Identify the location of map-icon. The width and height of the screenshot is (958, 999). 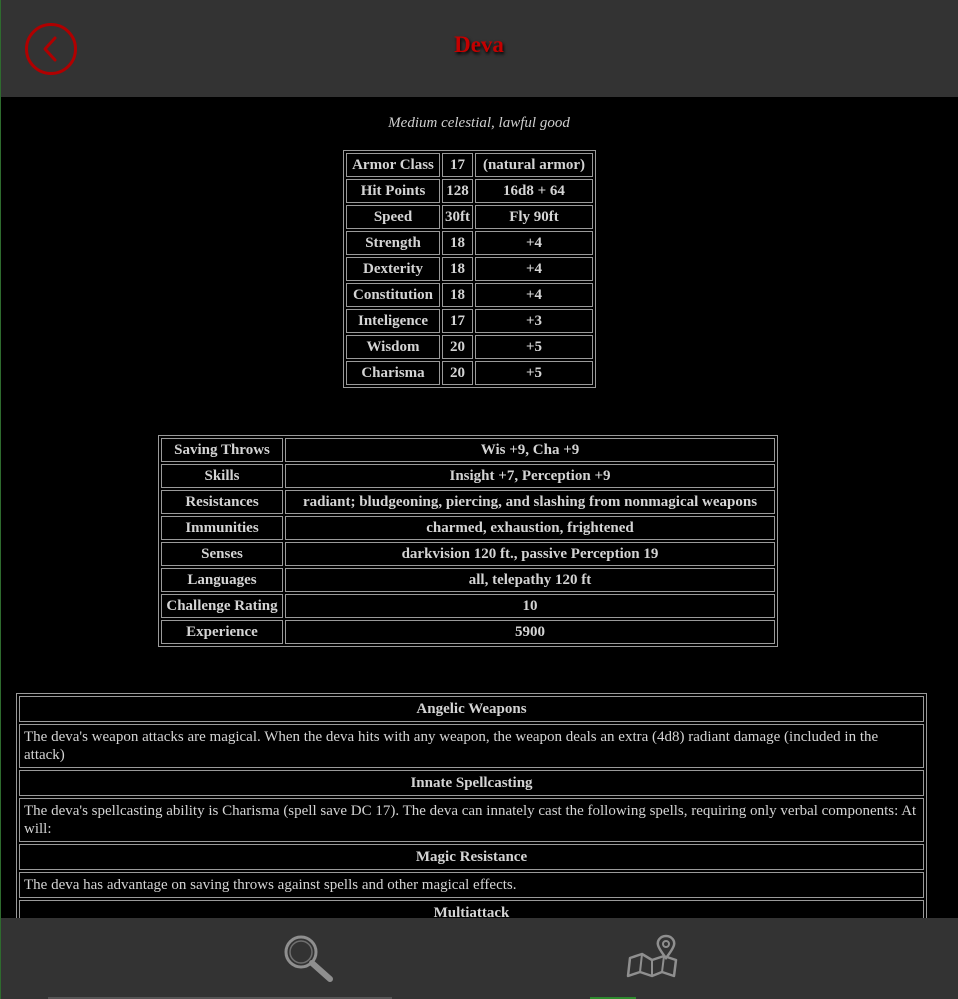
(653, 957).